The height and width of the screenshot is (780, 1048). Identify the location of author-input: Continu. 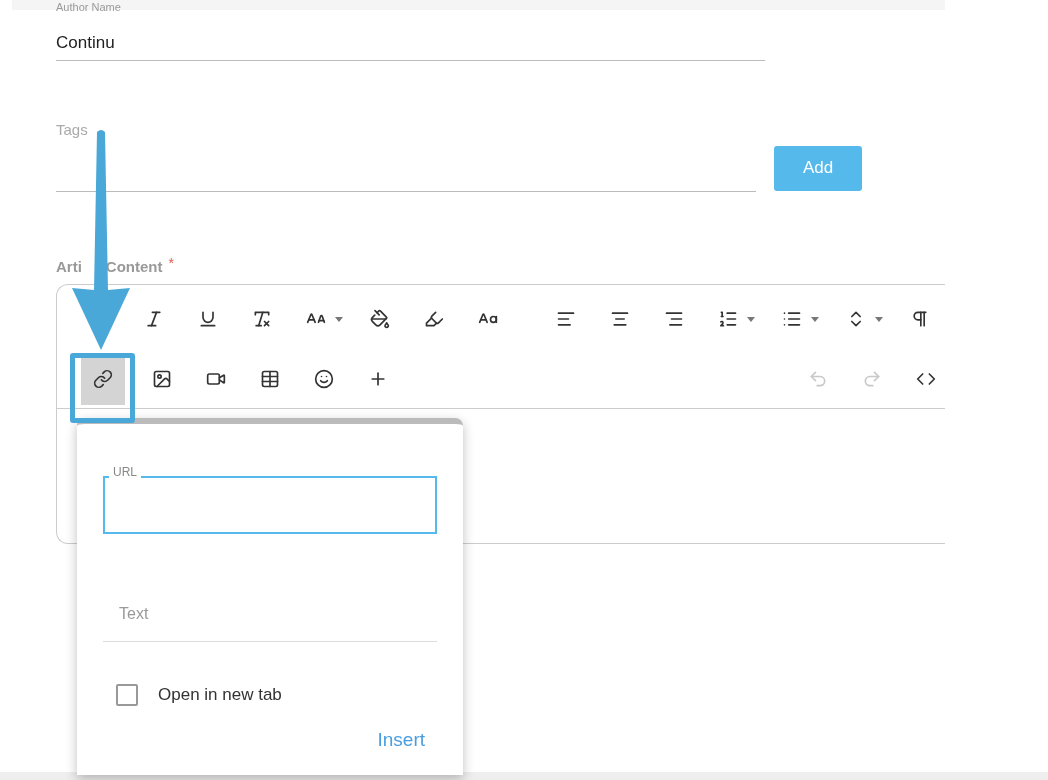
(410, 43).